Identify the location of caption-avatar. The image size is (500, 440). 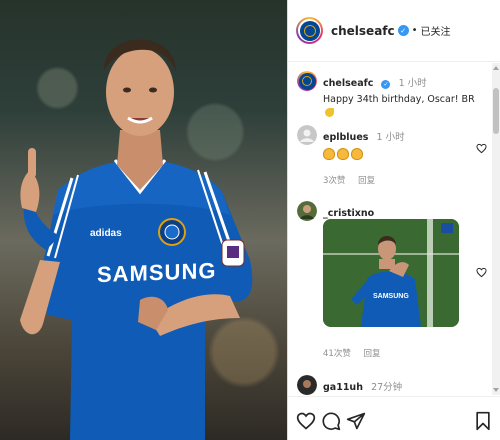
(307, 81).